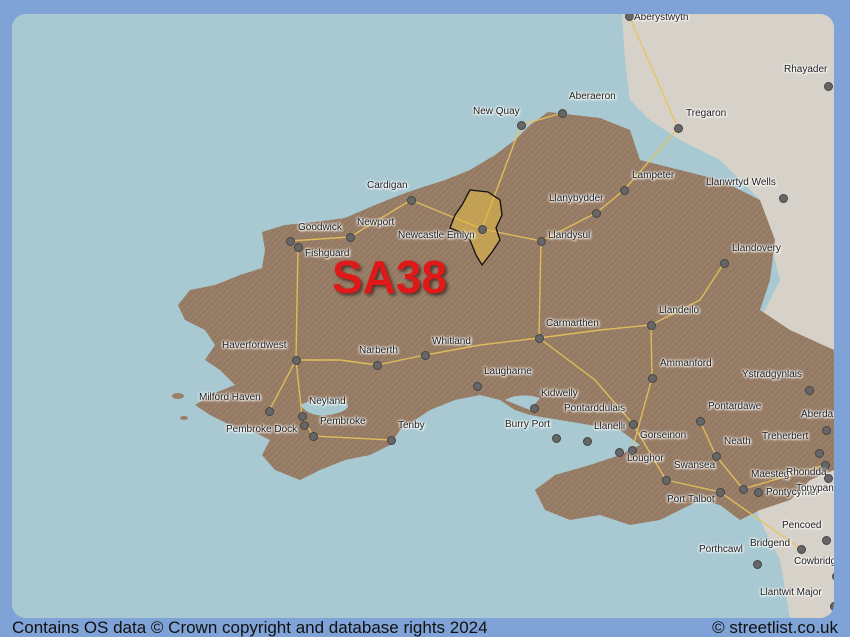 This screenshot has height=637, width=850. I want to click on place-label: Port Talbot, so click(691, 499).